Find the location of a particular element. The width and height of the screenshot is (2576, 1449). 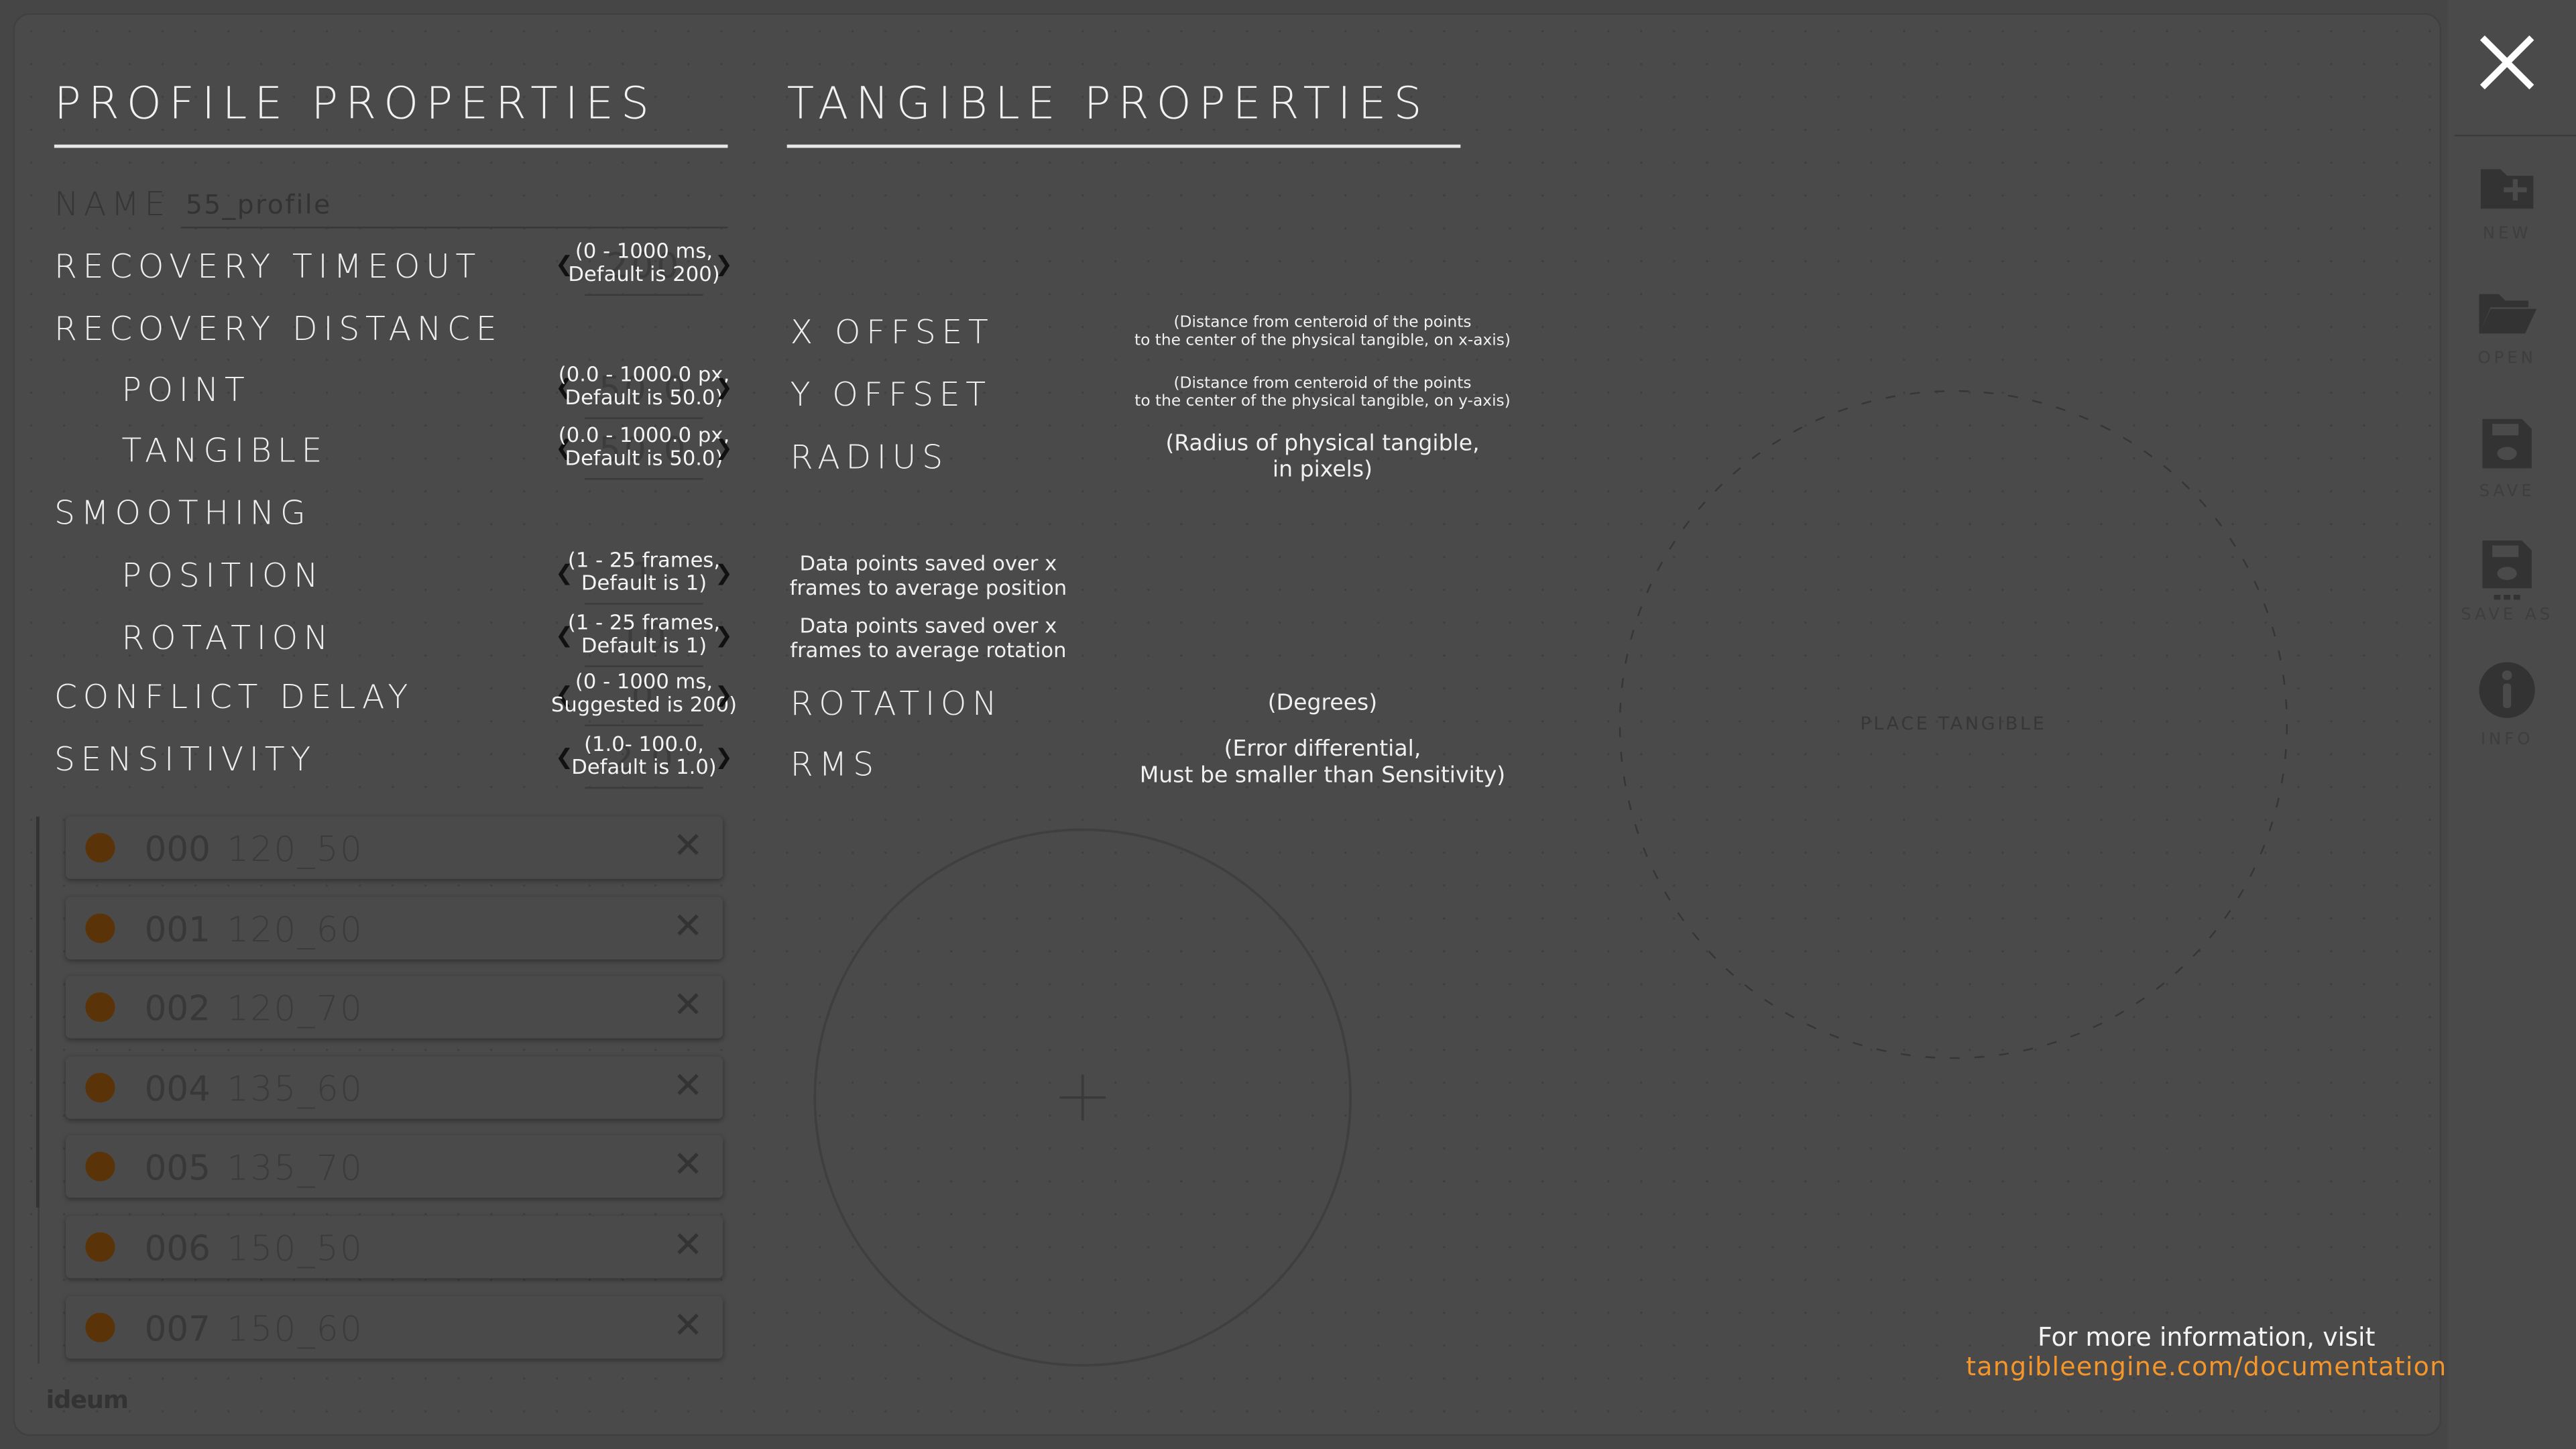

x-offset-label: X OFFSET is located at coordinates (892, 332).